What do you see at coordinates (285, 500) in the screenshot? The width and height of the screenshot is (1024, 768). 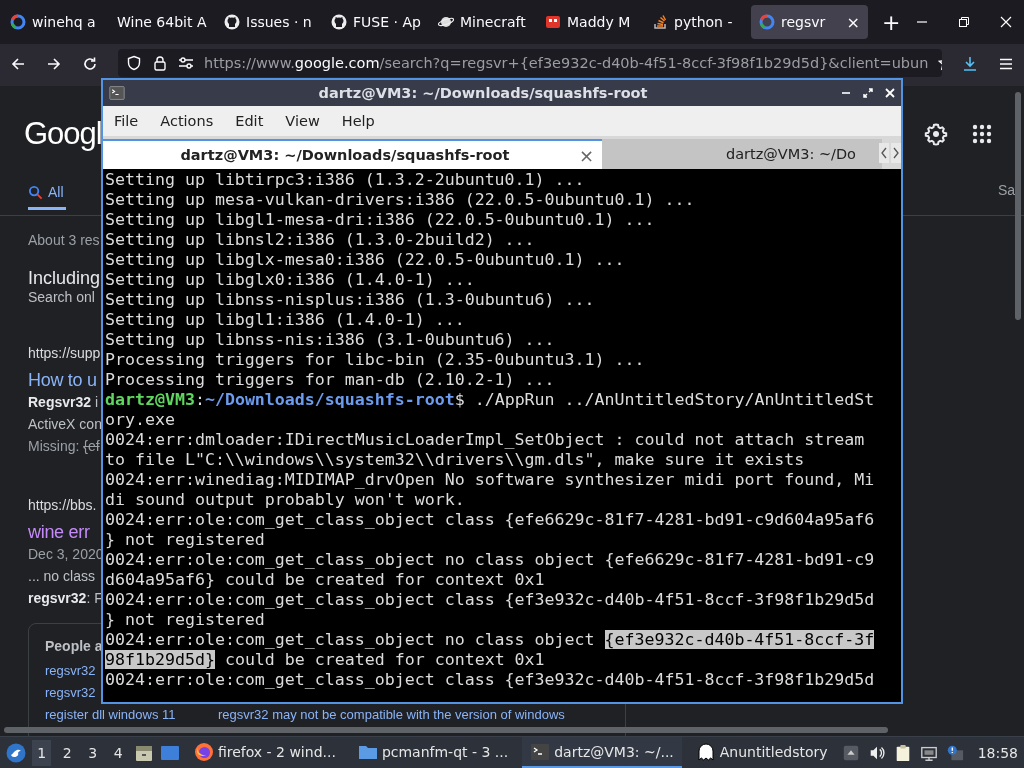 I see `terminal-line: di sound output probably won't work.` at bounding box center [285, 500].